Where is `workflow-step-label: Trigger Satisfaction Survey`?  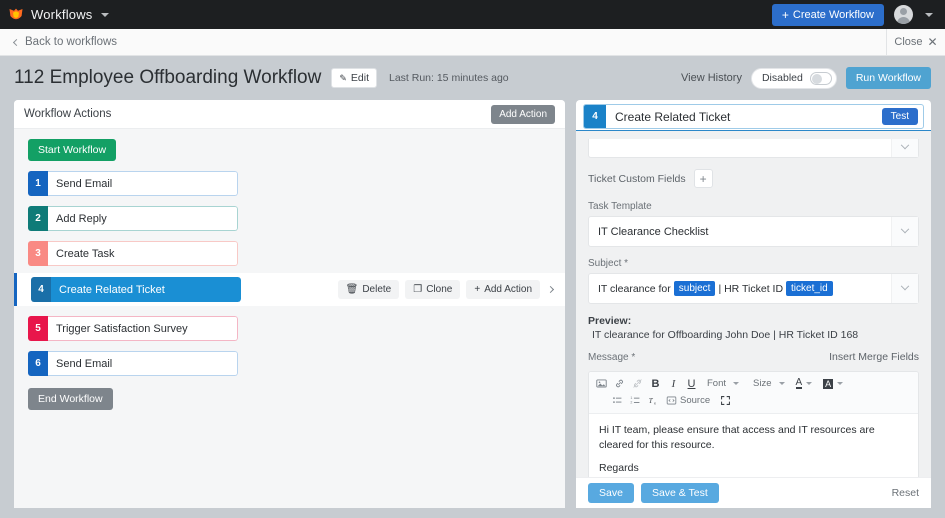 workflow-step-label: Trigger Satisfaction Survey is located at coordinates (143, 328).